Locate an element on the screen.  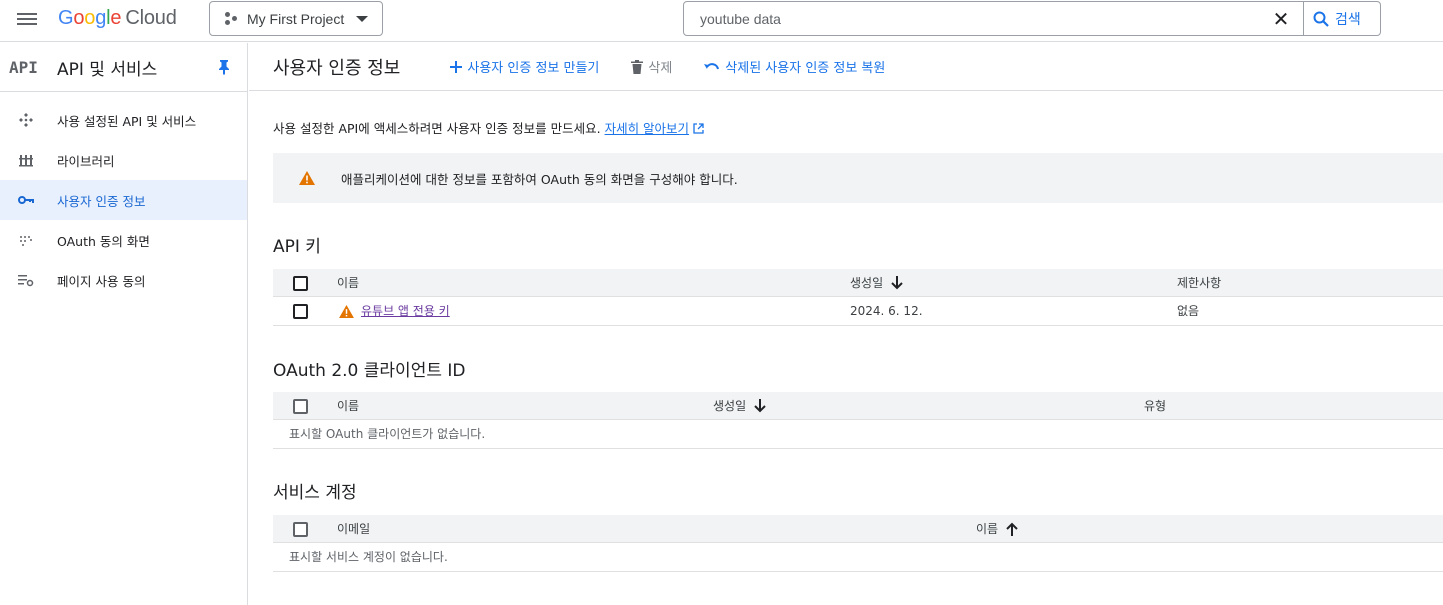
project-picker-button: My First Project is located at coordinates (296, 18).